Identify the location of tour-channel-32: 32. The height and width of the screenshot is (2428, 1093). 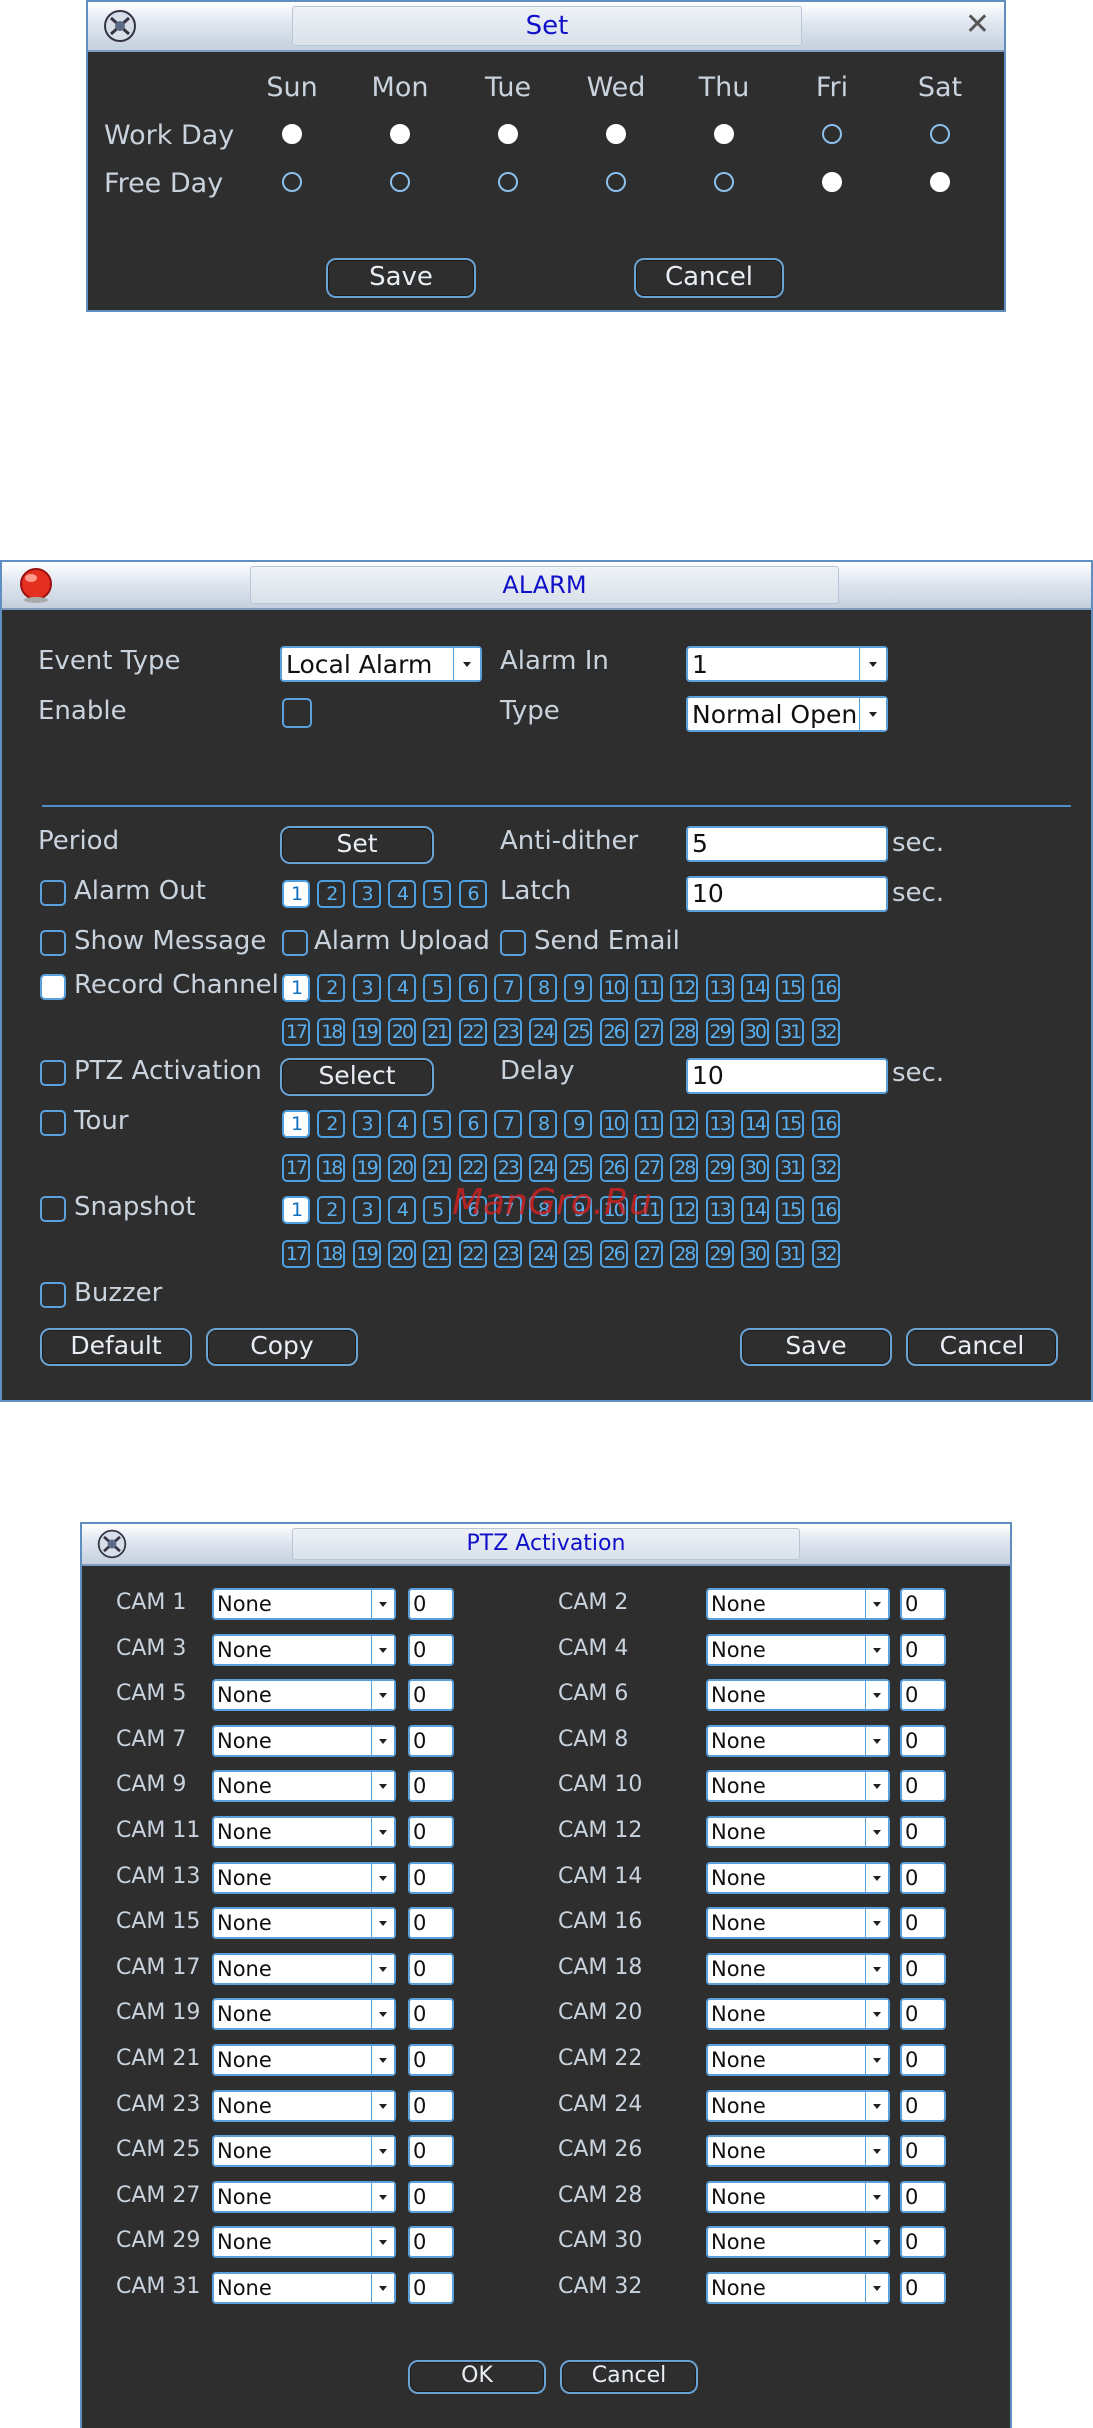
(825, 1168).